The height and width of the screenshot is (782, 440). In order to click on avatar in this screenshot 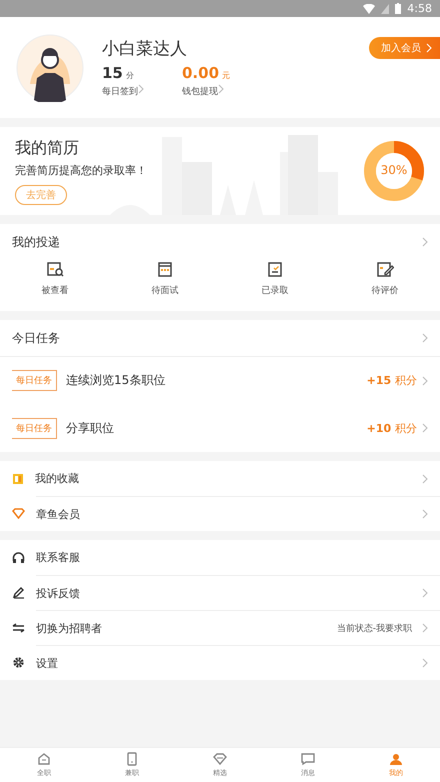, I will do `click(50, 68)`.